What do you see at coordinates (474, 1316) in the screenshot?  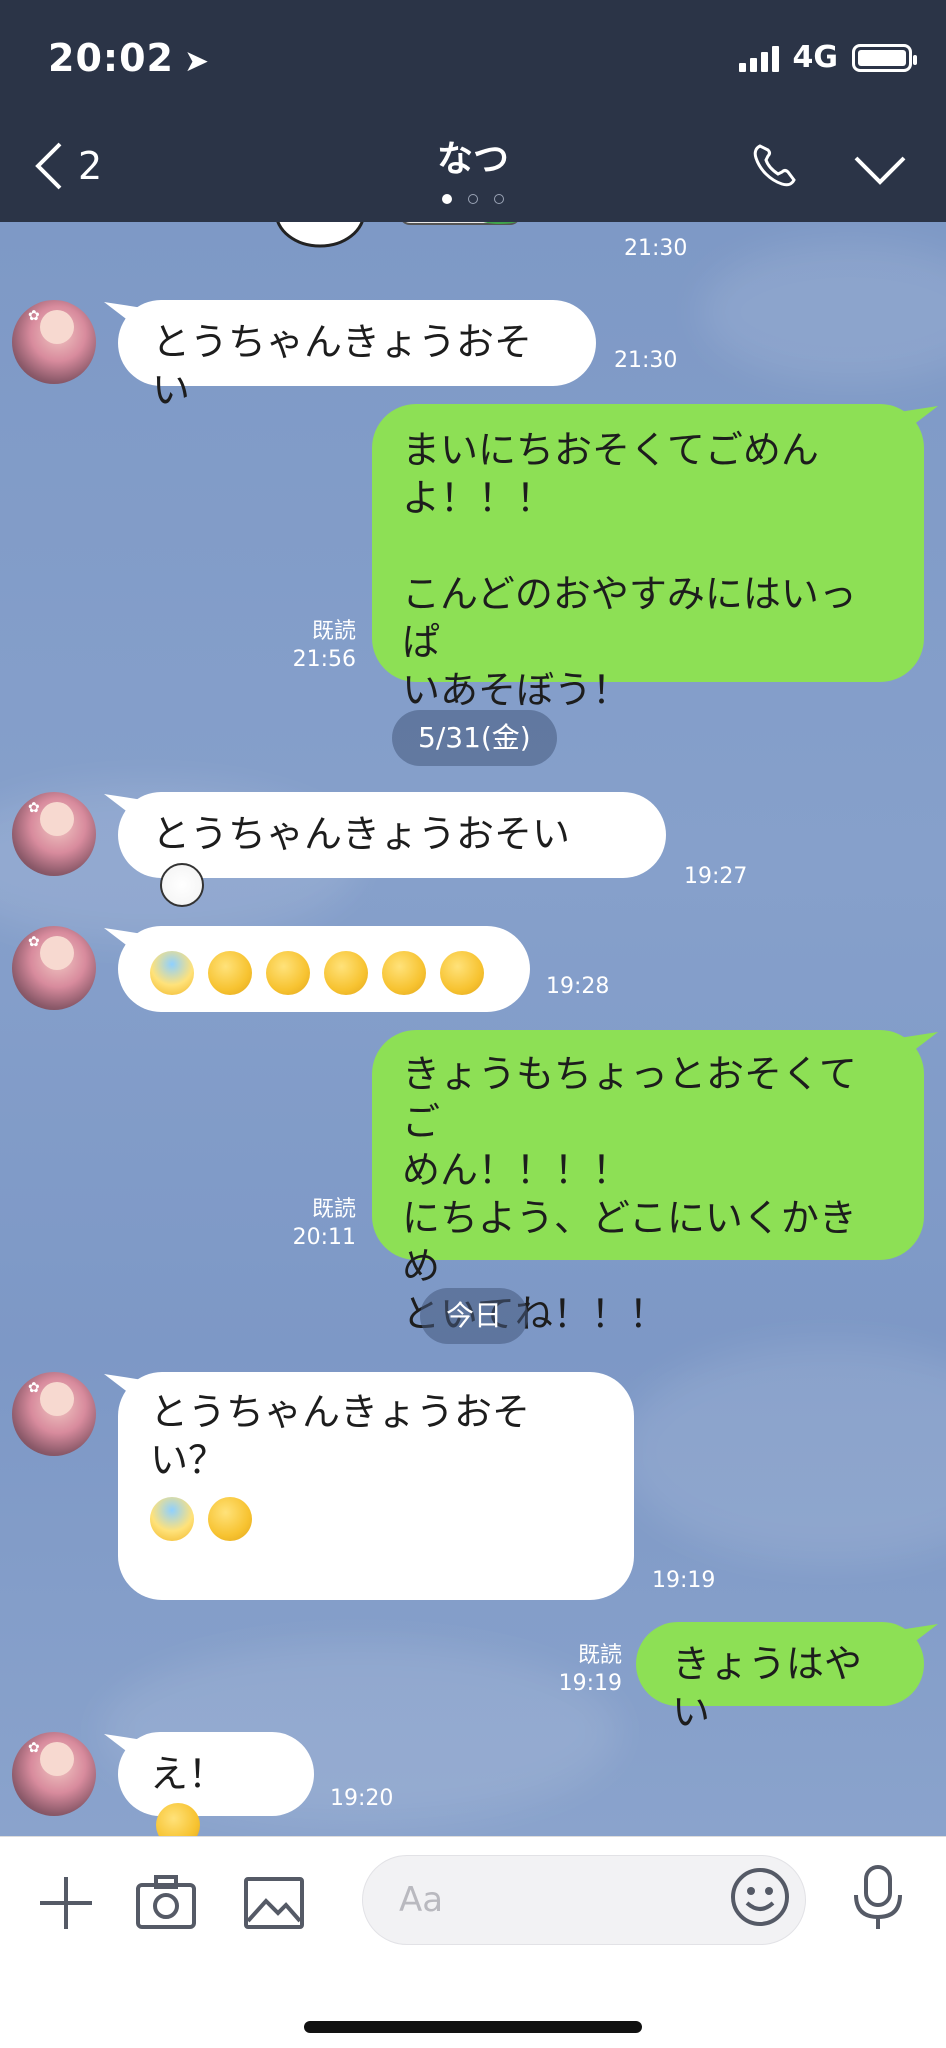 I see `date-separator: 今日` at bounding box center [474, 1316].